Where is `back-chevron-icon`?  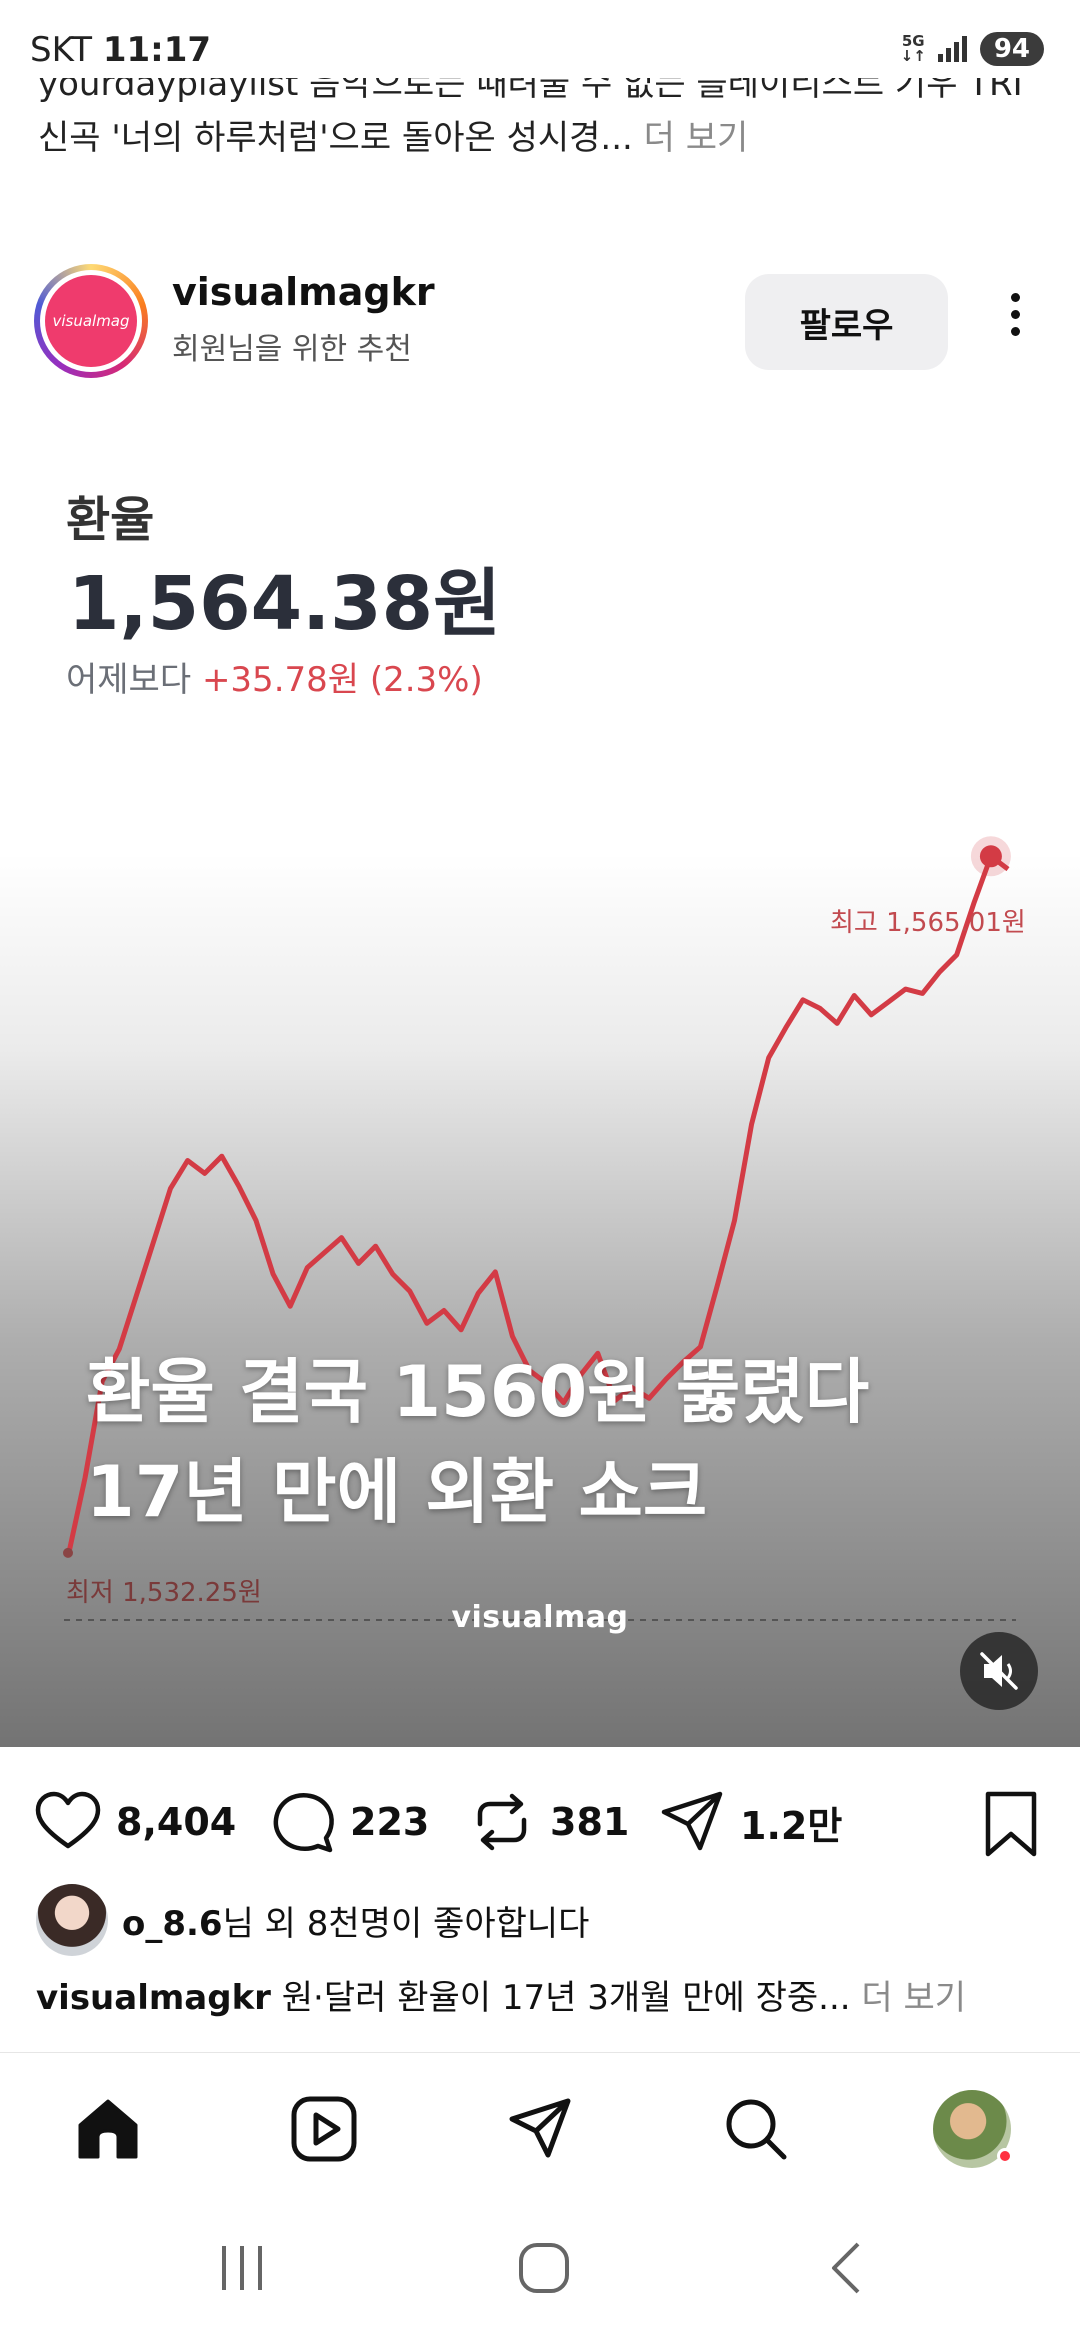
back-chevron-icon is located at coordinates (846, 2268).